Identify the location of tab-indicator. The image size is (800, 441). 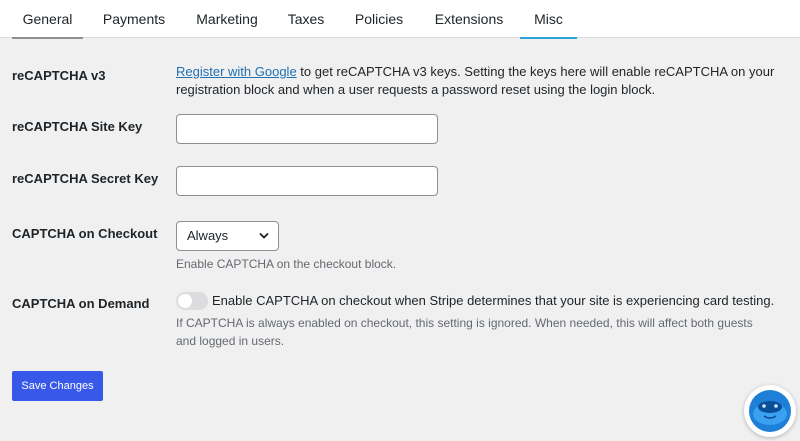
(47, 38).